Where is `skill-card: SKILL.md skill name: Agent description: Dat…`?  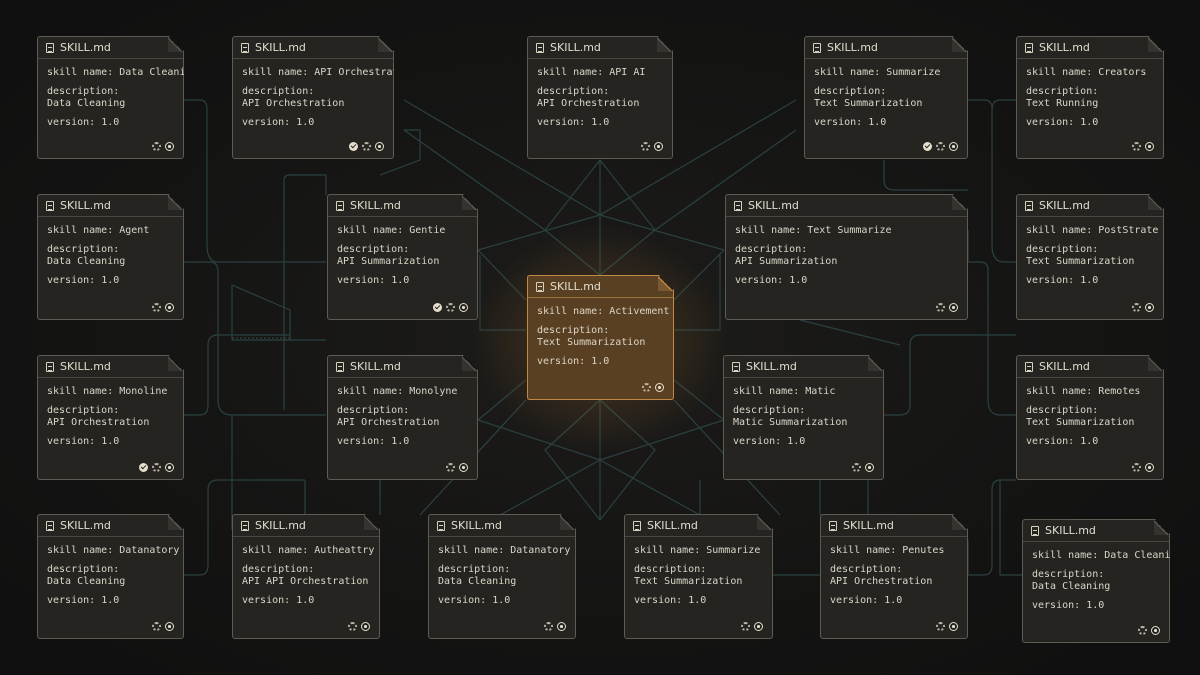 skill-card: SKILL.md skill name: Agent description: Dat… is located at coordinates (110, 257).